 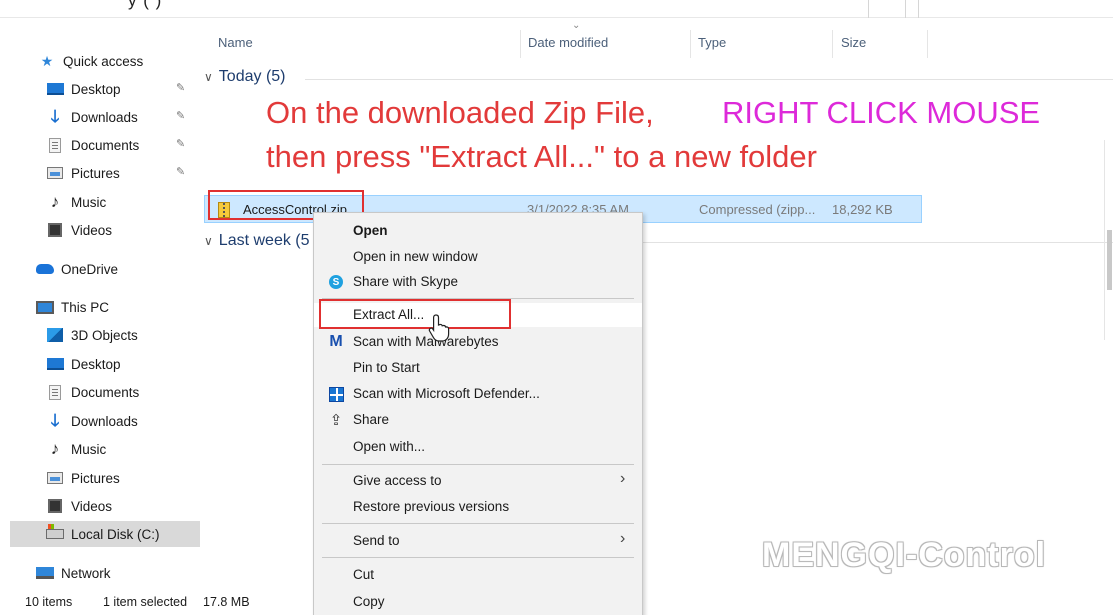 I want to click on scrollbar-thumb, so click(x=1109, y=260).